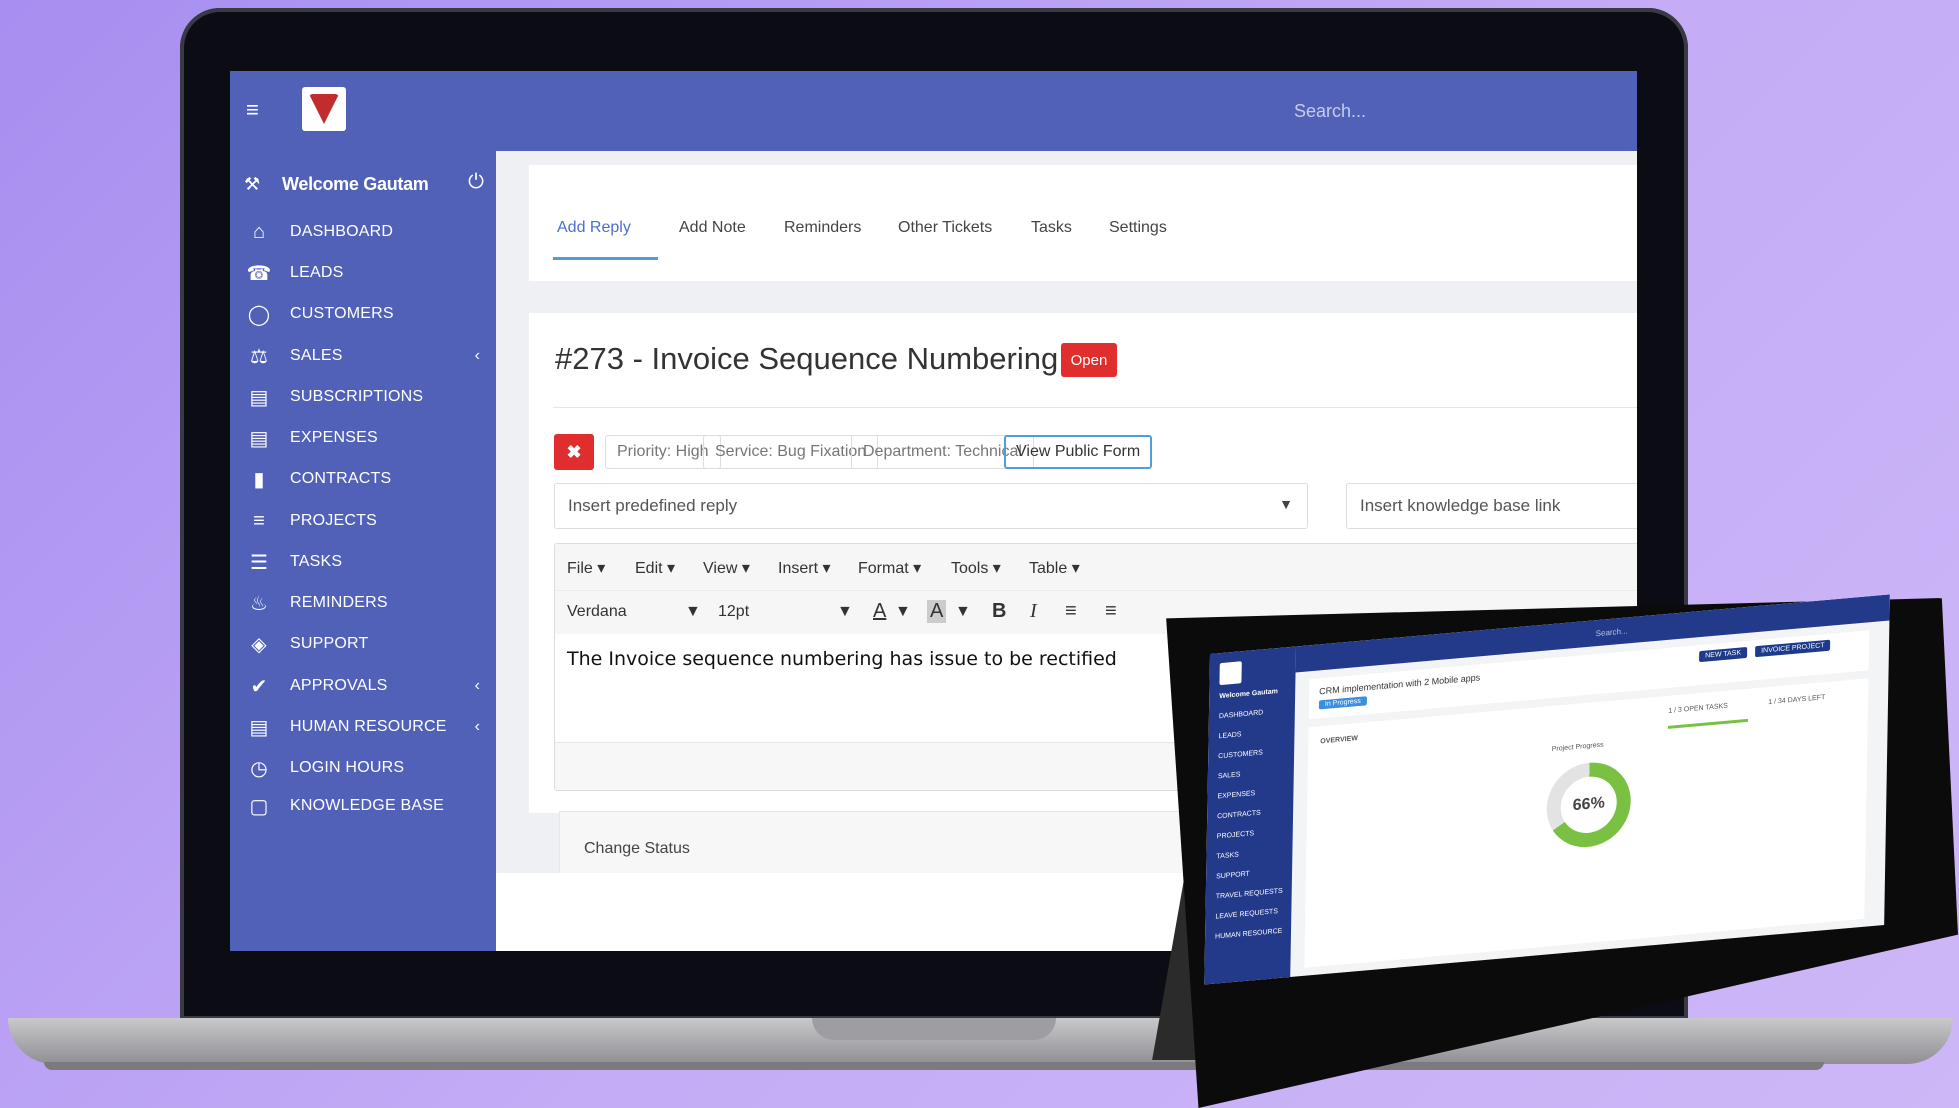 The image size is (1959, 1108). What do you see at coordinates (1400, 684) in the screenshot?
I see `tablet-project-title: CRM implementation with 2 Mobile apps` at bounding box center [1400, 684].